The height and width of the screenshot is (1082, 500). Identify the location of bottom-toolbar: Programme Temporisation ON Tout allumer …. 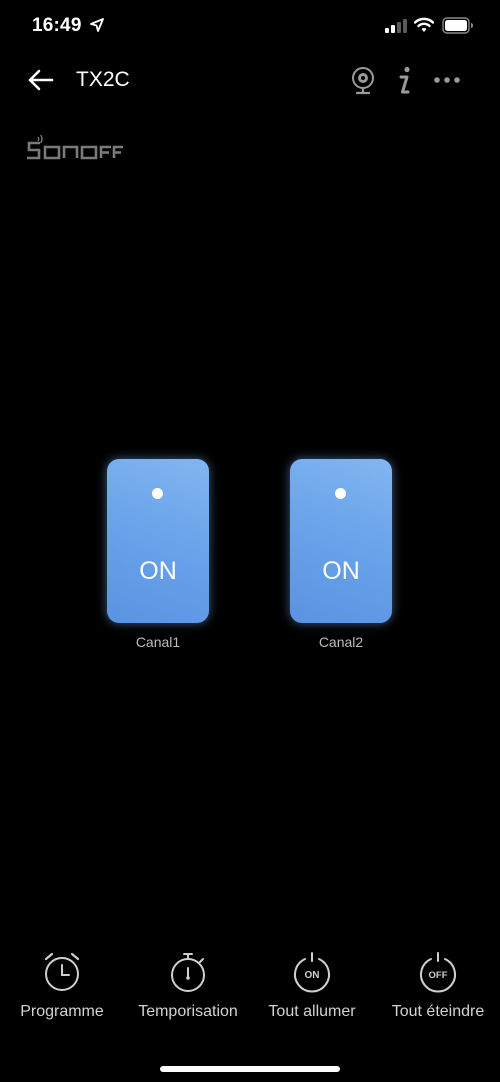
(250, 990).